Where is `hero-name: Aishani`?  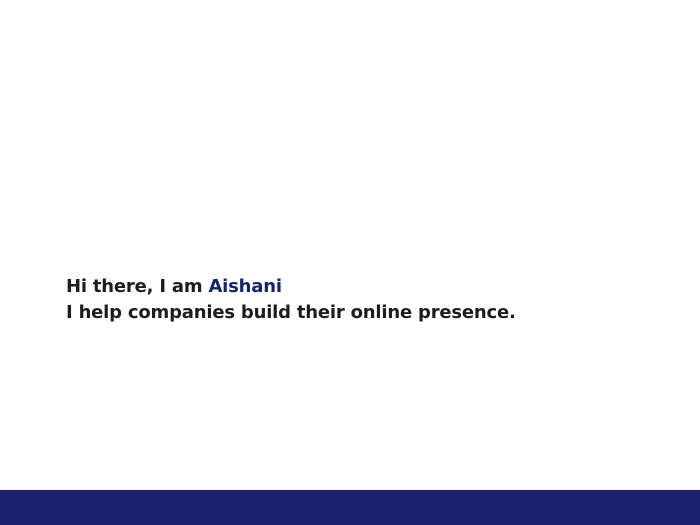 hero-name: Aishani is located at coordinates (245, 286).